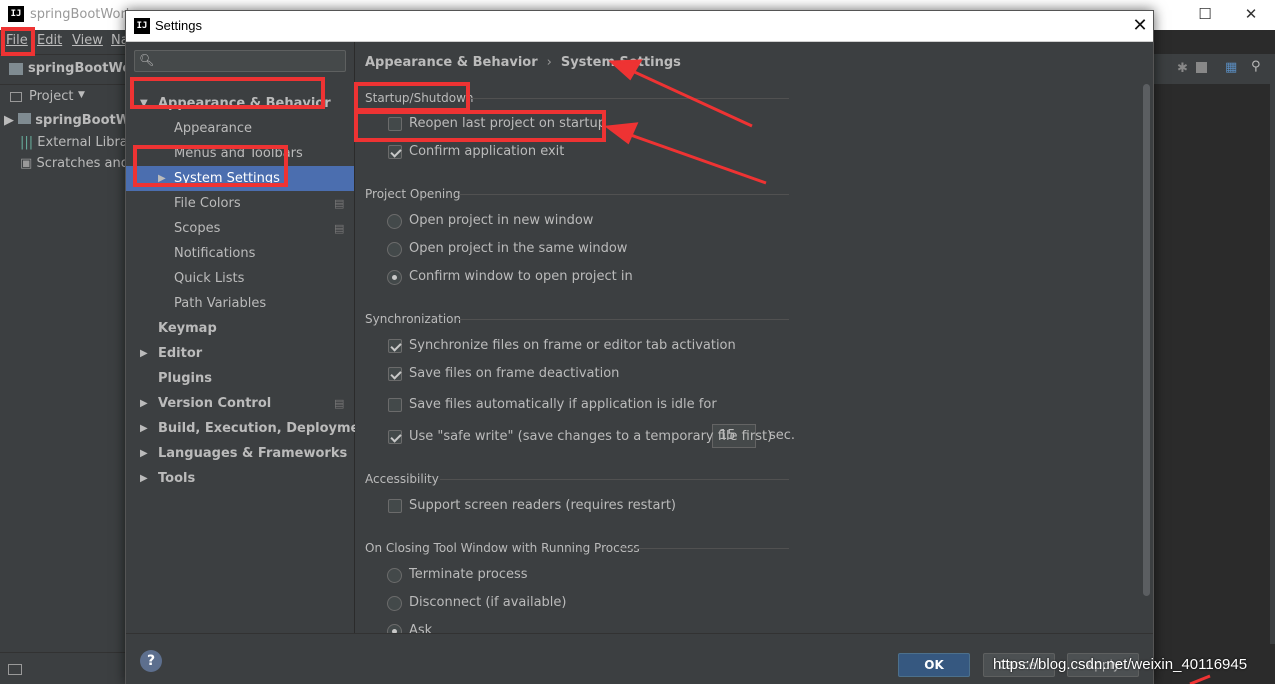 The image size is (1275, 684). Describe the element at coordinates (1120, 664) in the screenshot. I see `watermark: https://blog.csdn.net/weixin_40116945` at that location.